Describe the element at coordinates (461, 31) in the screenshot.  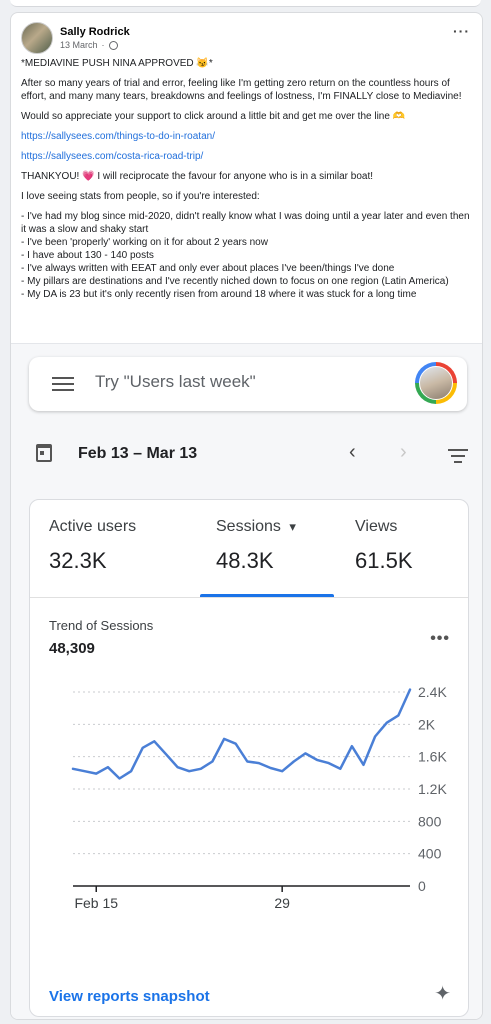
I see `post-options-icon: ···` at that location.